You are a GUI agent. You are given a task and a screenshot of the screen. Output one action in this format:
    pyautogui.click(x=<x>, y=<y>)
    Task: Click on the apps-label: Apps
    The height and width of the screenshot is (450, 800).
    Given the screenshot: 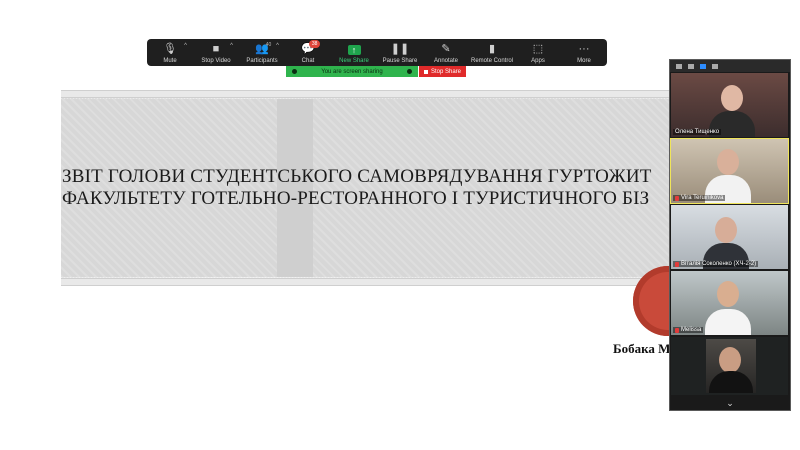 What is the action you would take?
    pyautogui.click(x=538, y=61)
    